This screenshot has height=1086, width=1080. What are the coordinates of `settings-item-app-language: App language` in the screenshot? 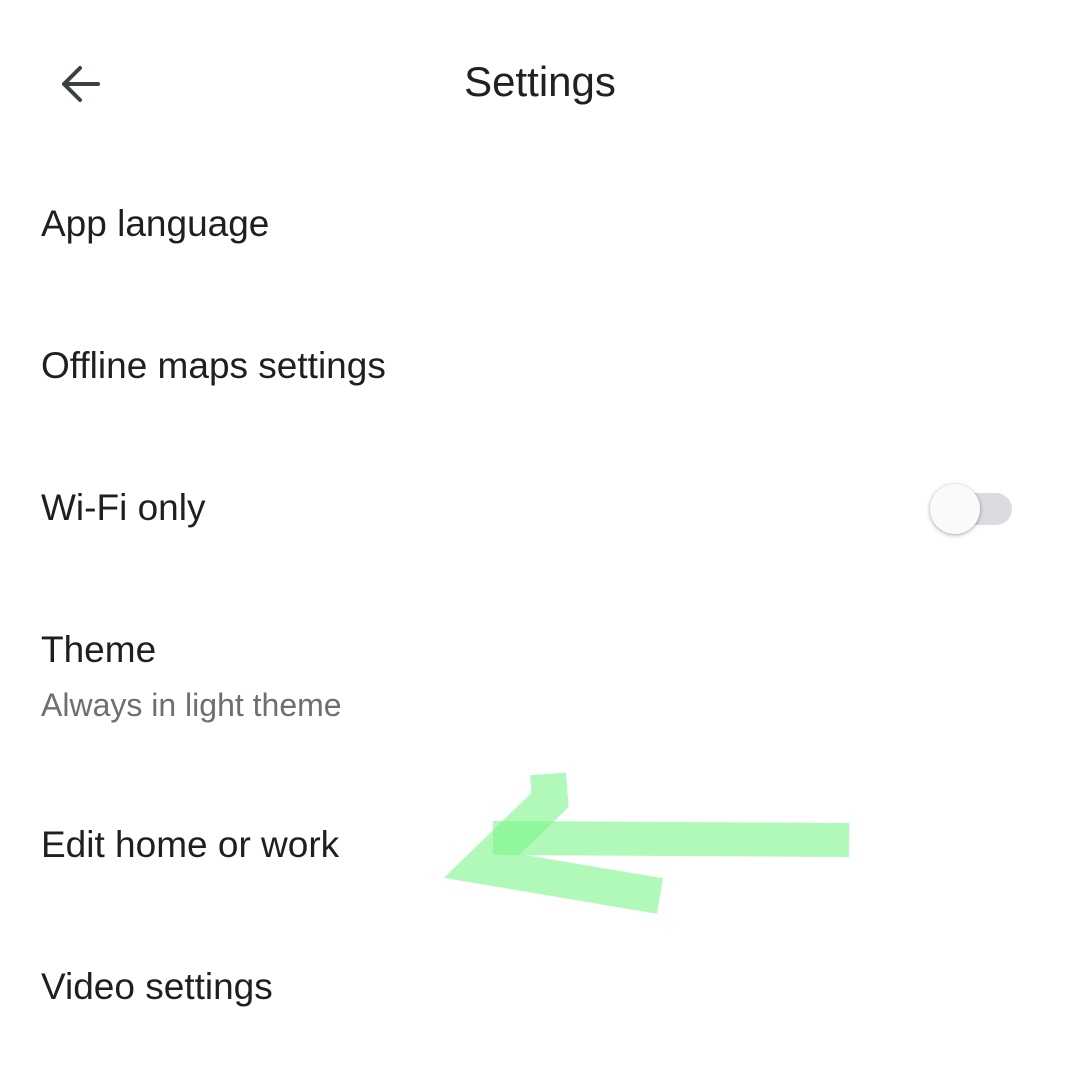 It's located at (540, 224).